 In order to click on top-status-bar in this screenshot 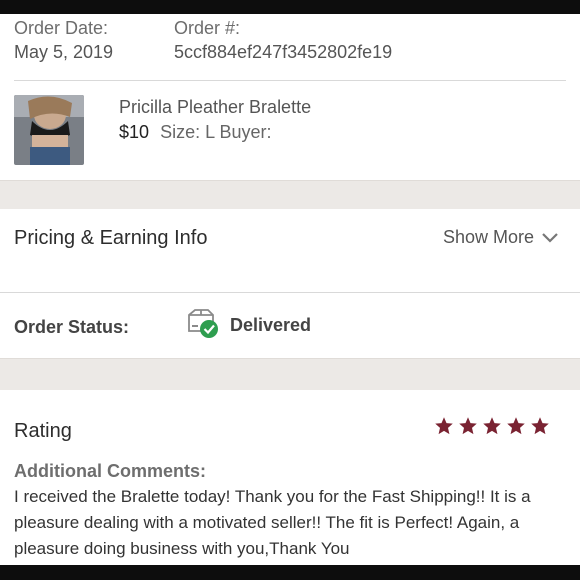, I will do `click(290, 7)`.